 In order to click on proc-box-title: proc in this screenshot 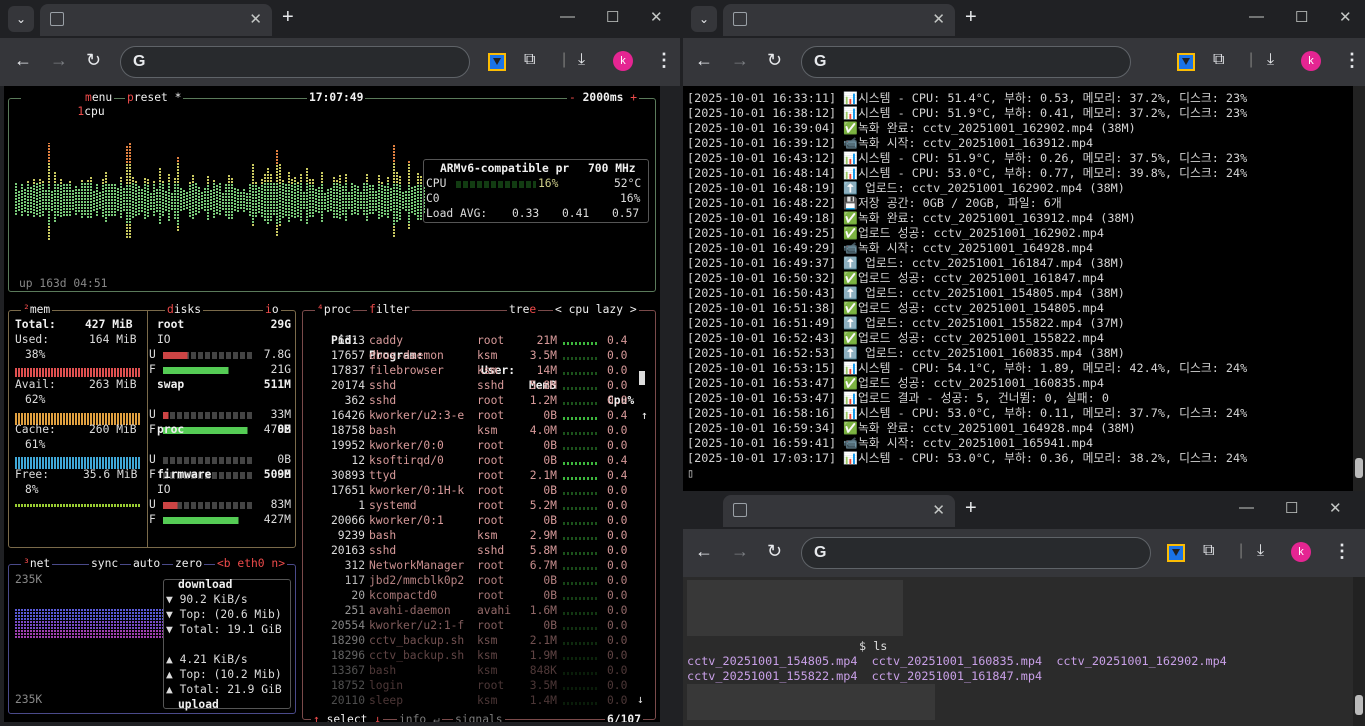, I will do `click(337, 309)`.